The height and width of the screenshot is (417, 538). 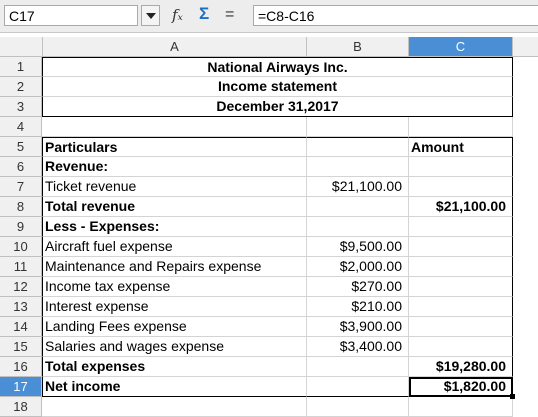 What do you see at coordinates (71, 15) in the screenshot?
I see `name-box: C17` at bounding box center [71, 15].